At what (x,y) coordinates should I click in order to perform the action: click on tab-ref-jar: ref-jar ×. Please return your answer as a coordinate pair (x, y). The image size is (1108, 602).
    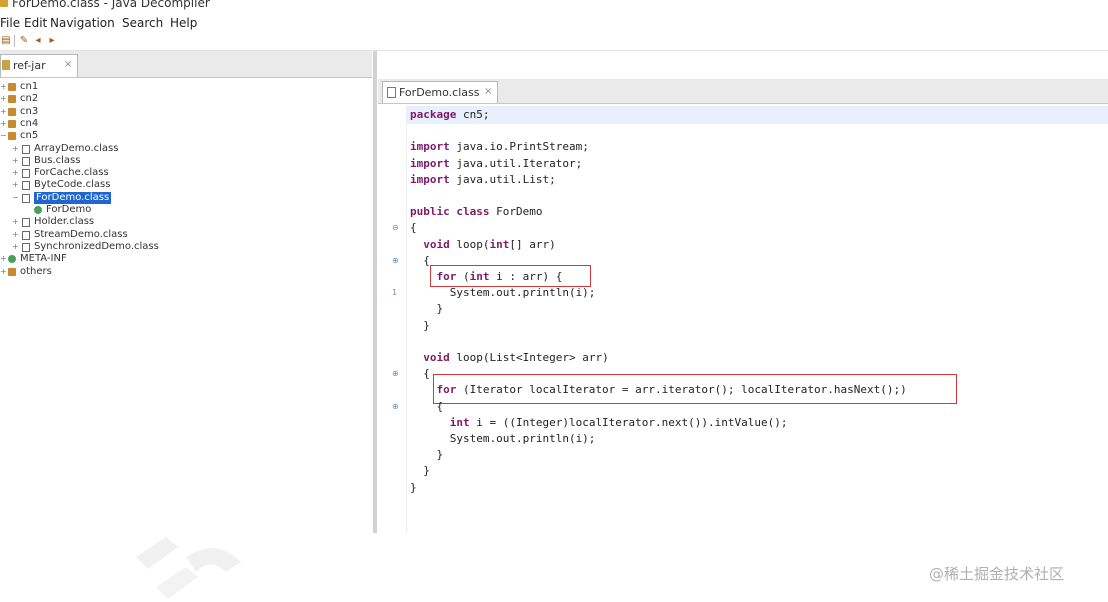
    Looking at the image, I should click on (39, 65).